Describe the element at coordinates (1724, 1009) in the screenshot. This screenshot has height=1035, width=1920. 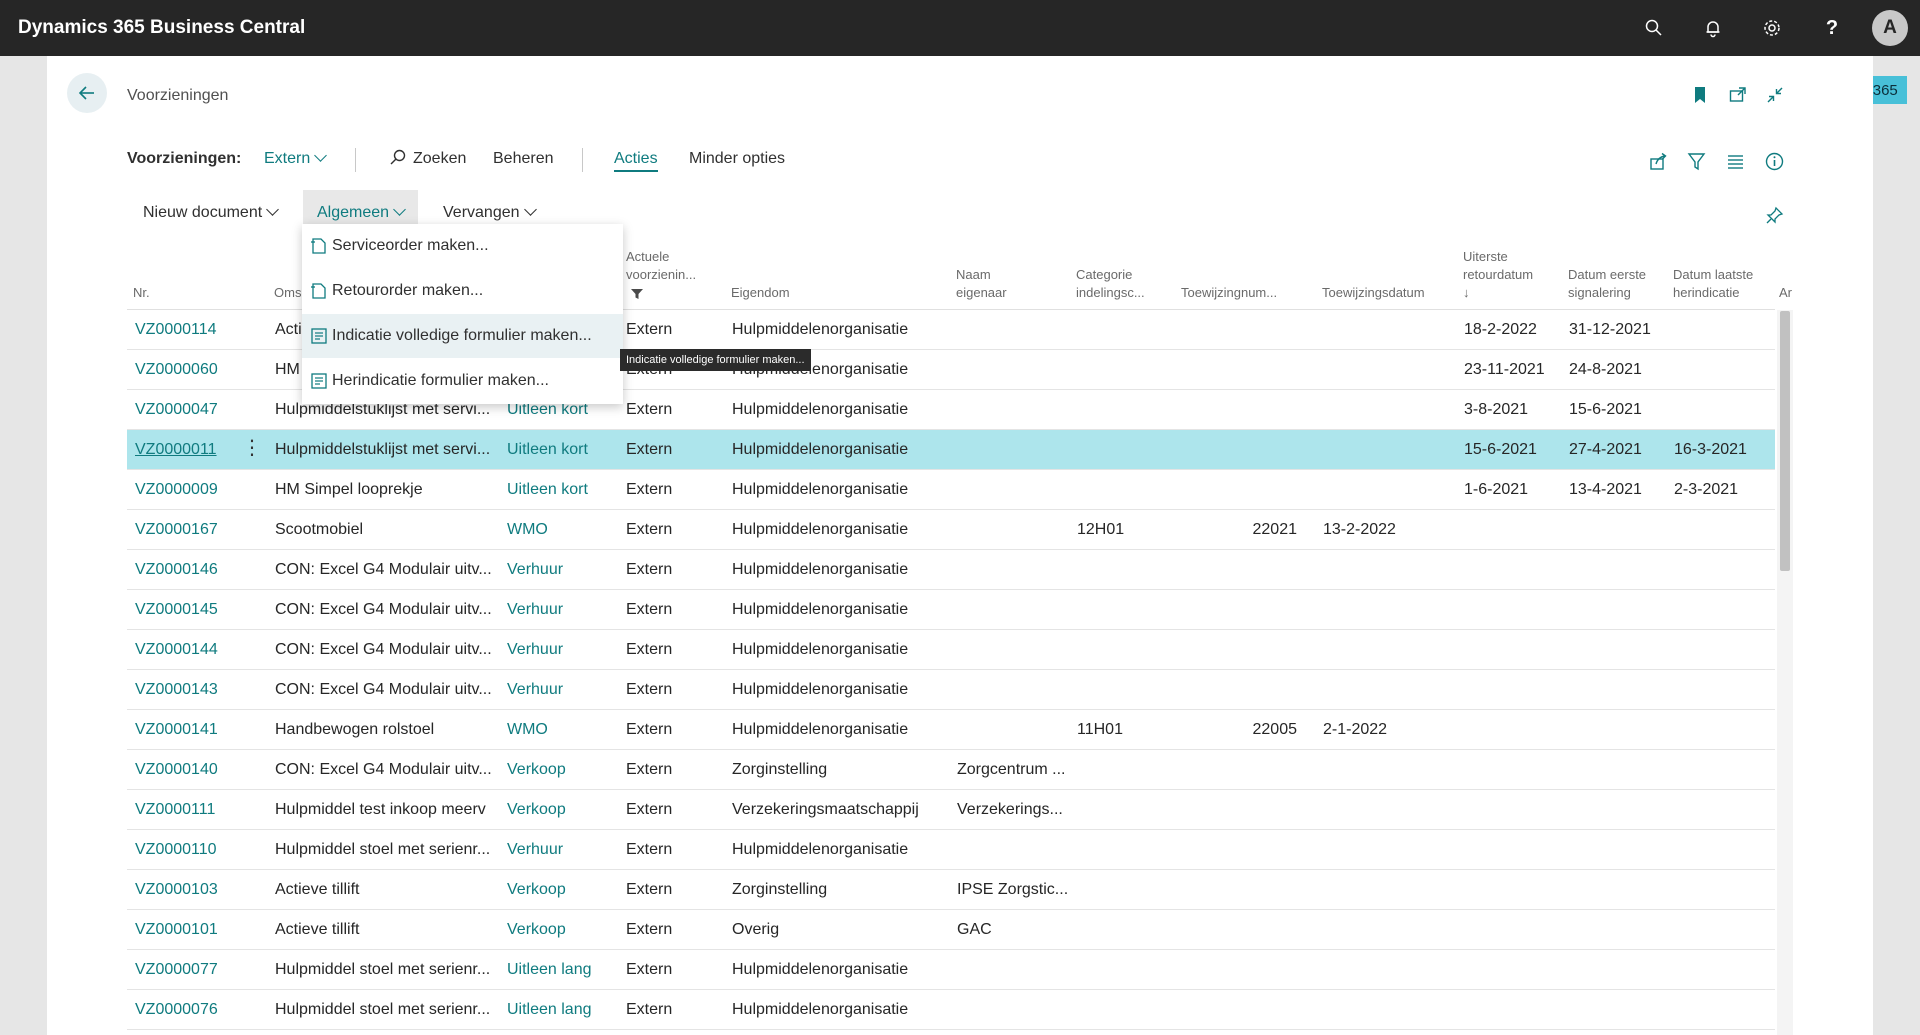
I see `cell-datum-laatste` at that location.